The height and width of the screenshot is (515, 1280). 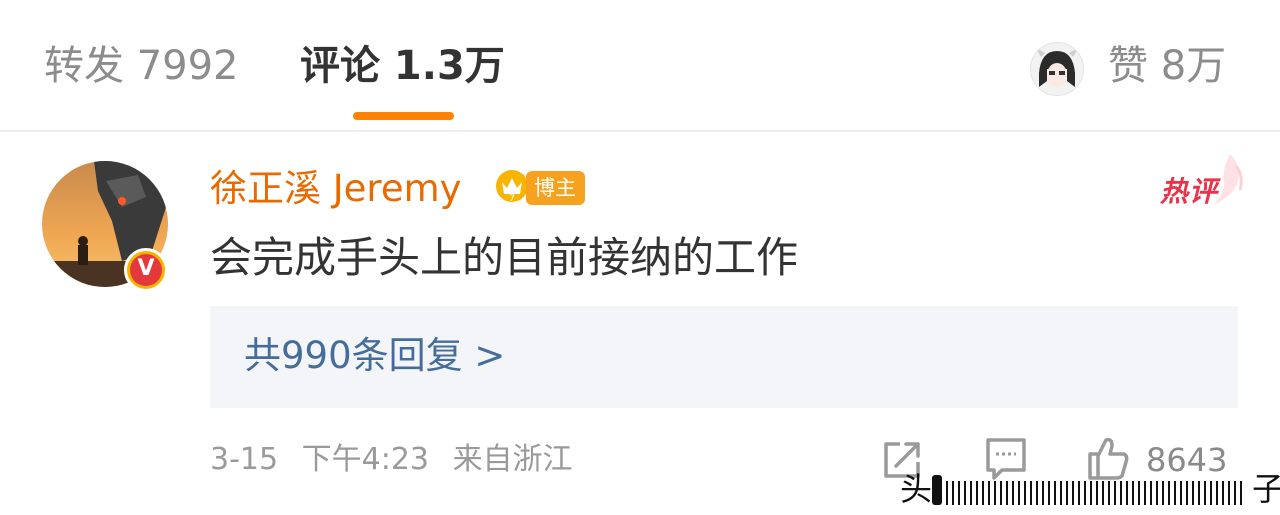 What do you see at coordinates (916, 489) in the screenshot?
I see `watermark-left-char: 头` at bounding box center [916, 489].